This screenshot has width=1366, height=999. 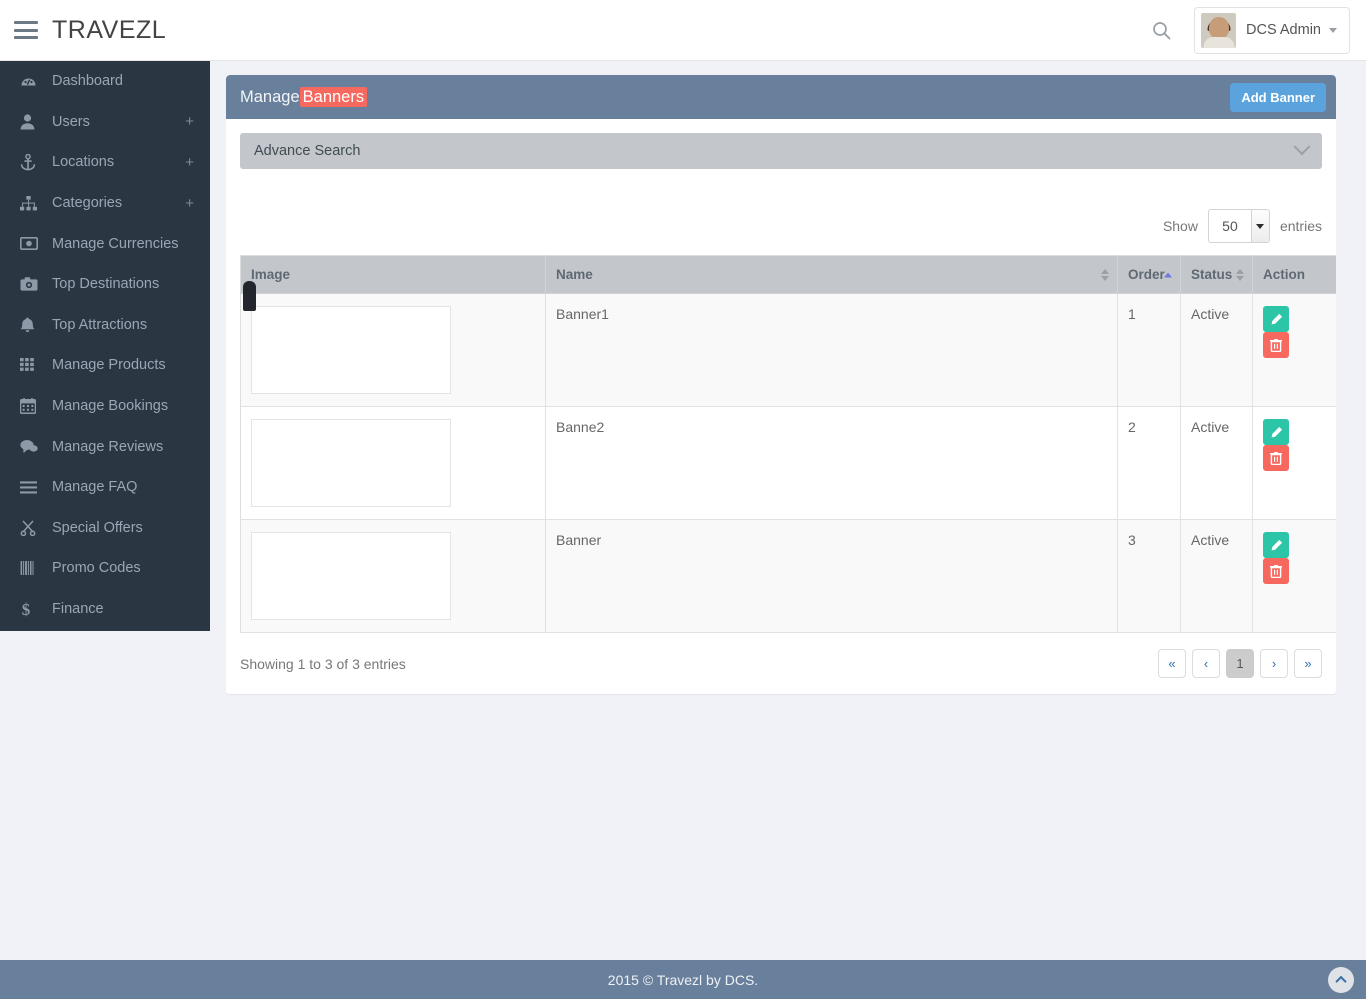 What do you see at coordinates (105, 609) in the screenshot?
I see `sidebar-item-finance: $ Finance` at bounding box center [105, 609].